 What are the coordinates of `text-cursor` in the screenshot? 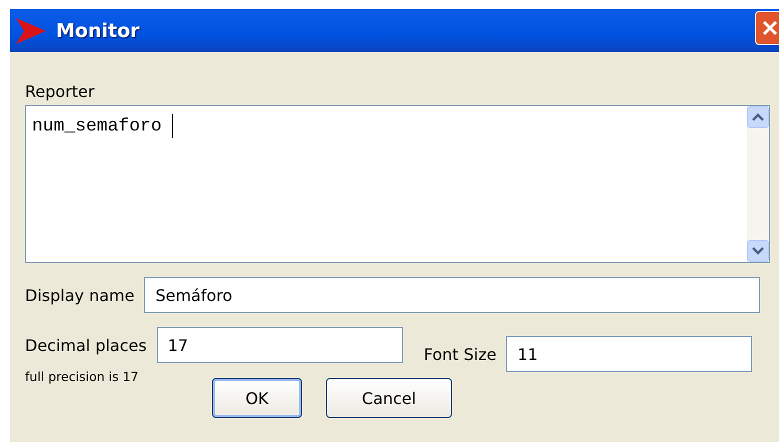 It's located at (173, 126).